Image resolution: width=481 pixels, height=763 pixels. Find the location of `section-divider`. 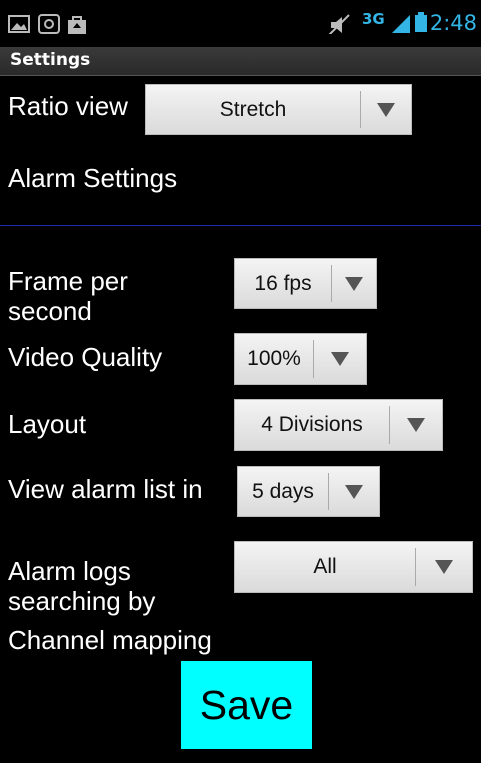

section-divider is located at coordinates (240, 225).